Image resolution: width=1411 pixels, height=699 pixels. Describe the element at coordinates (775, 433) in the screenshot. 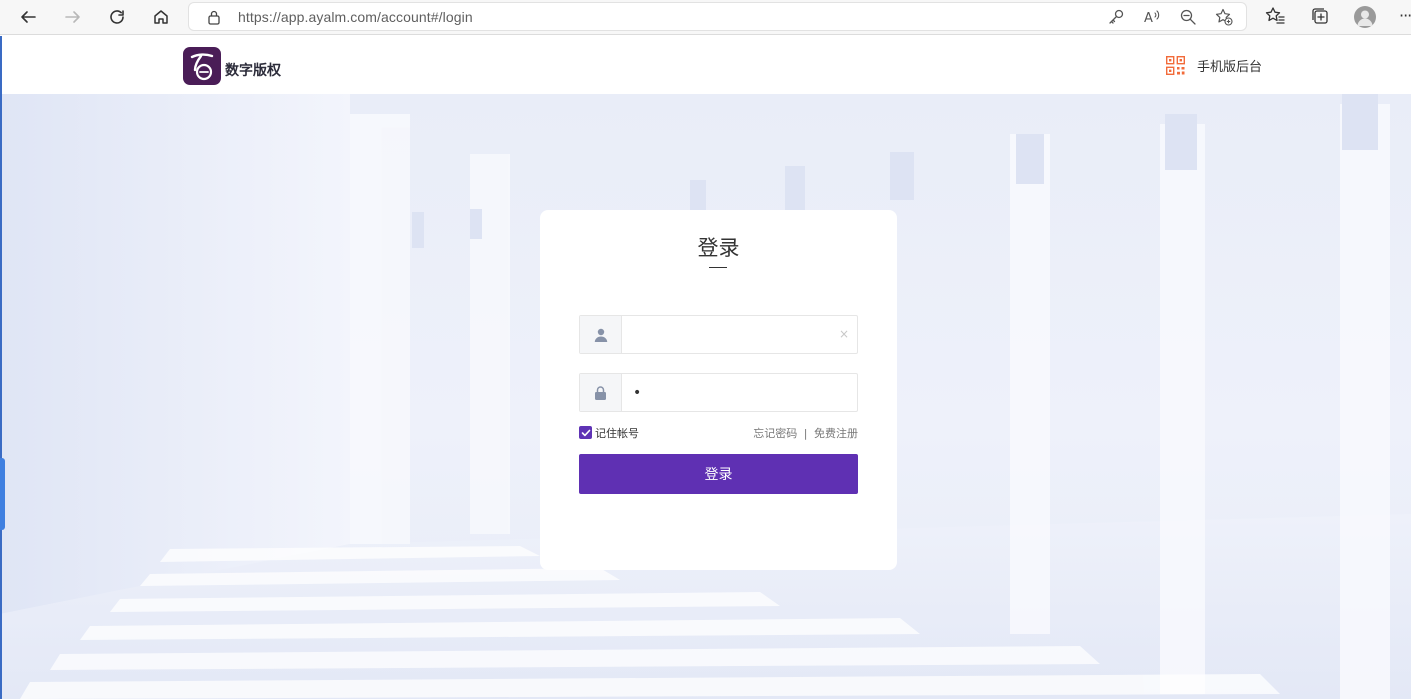

I see `forgot-password-link: 忘记密码` at that location.